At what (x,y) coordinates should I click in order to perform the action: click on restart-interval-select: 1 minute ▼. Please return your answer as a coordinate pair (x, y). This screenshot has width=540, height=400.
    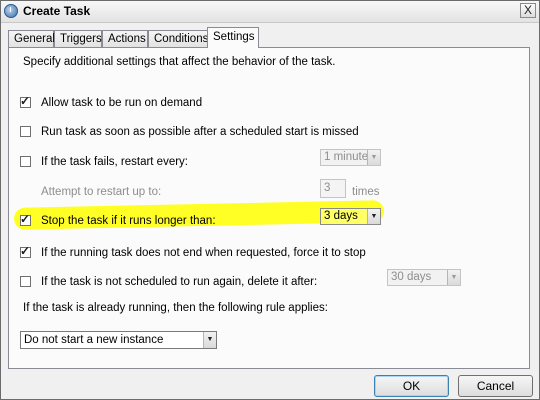
    Looking at the image, I should click on (350, 157).